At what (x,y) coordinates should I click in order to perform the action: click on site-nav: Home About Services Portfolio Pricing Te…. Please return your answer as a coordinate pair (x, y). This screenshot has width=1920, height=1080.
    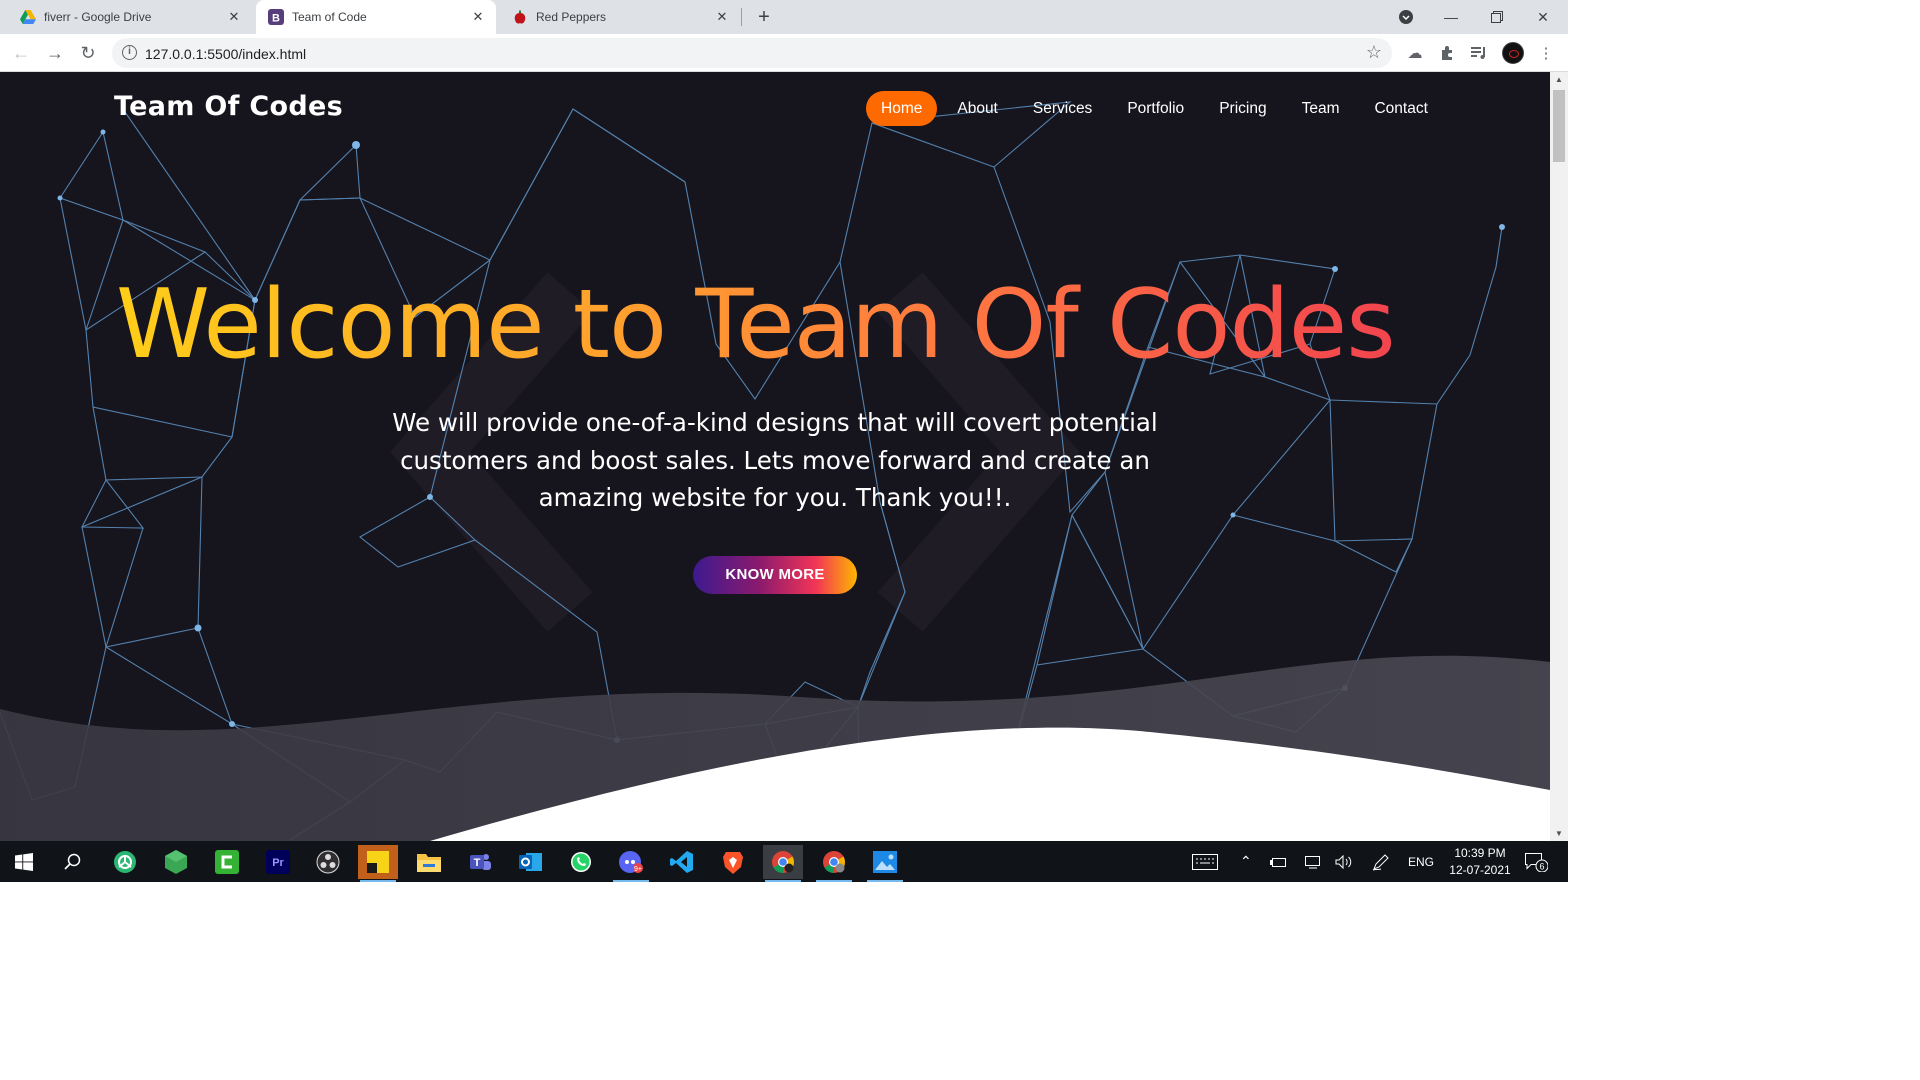
    Looking at the image, I should click on (1157, 108).